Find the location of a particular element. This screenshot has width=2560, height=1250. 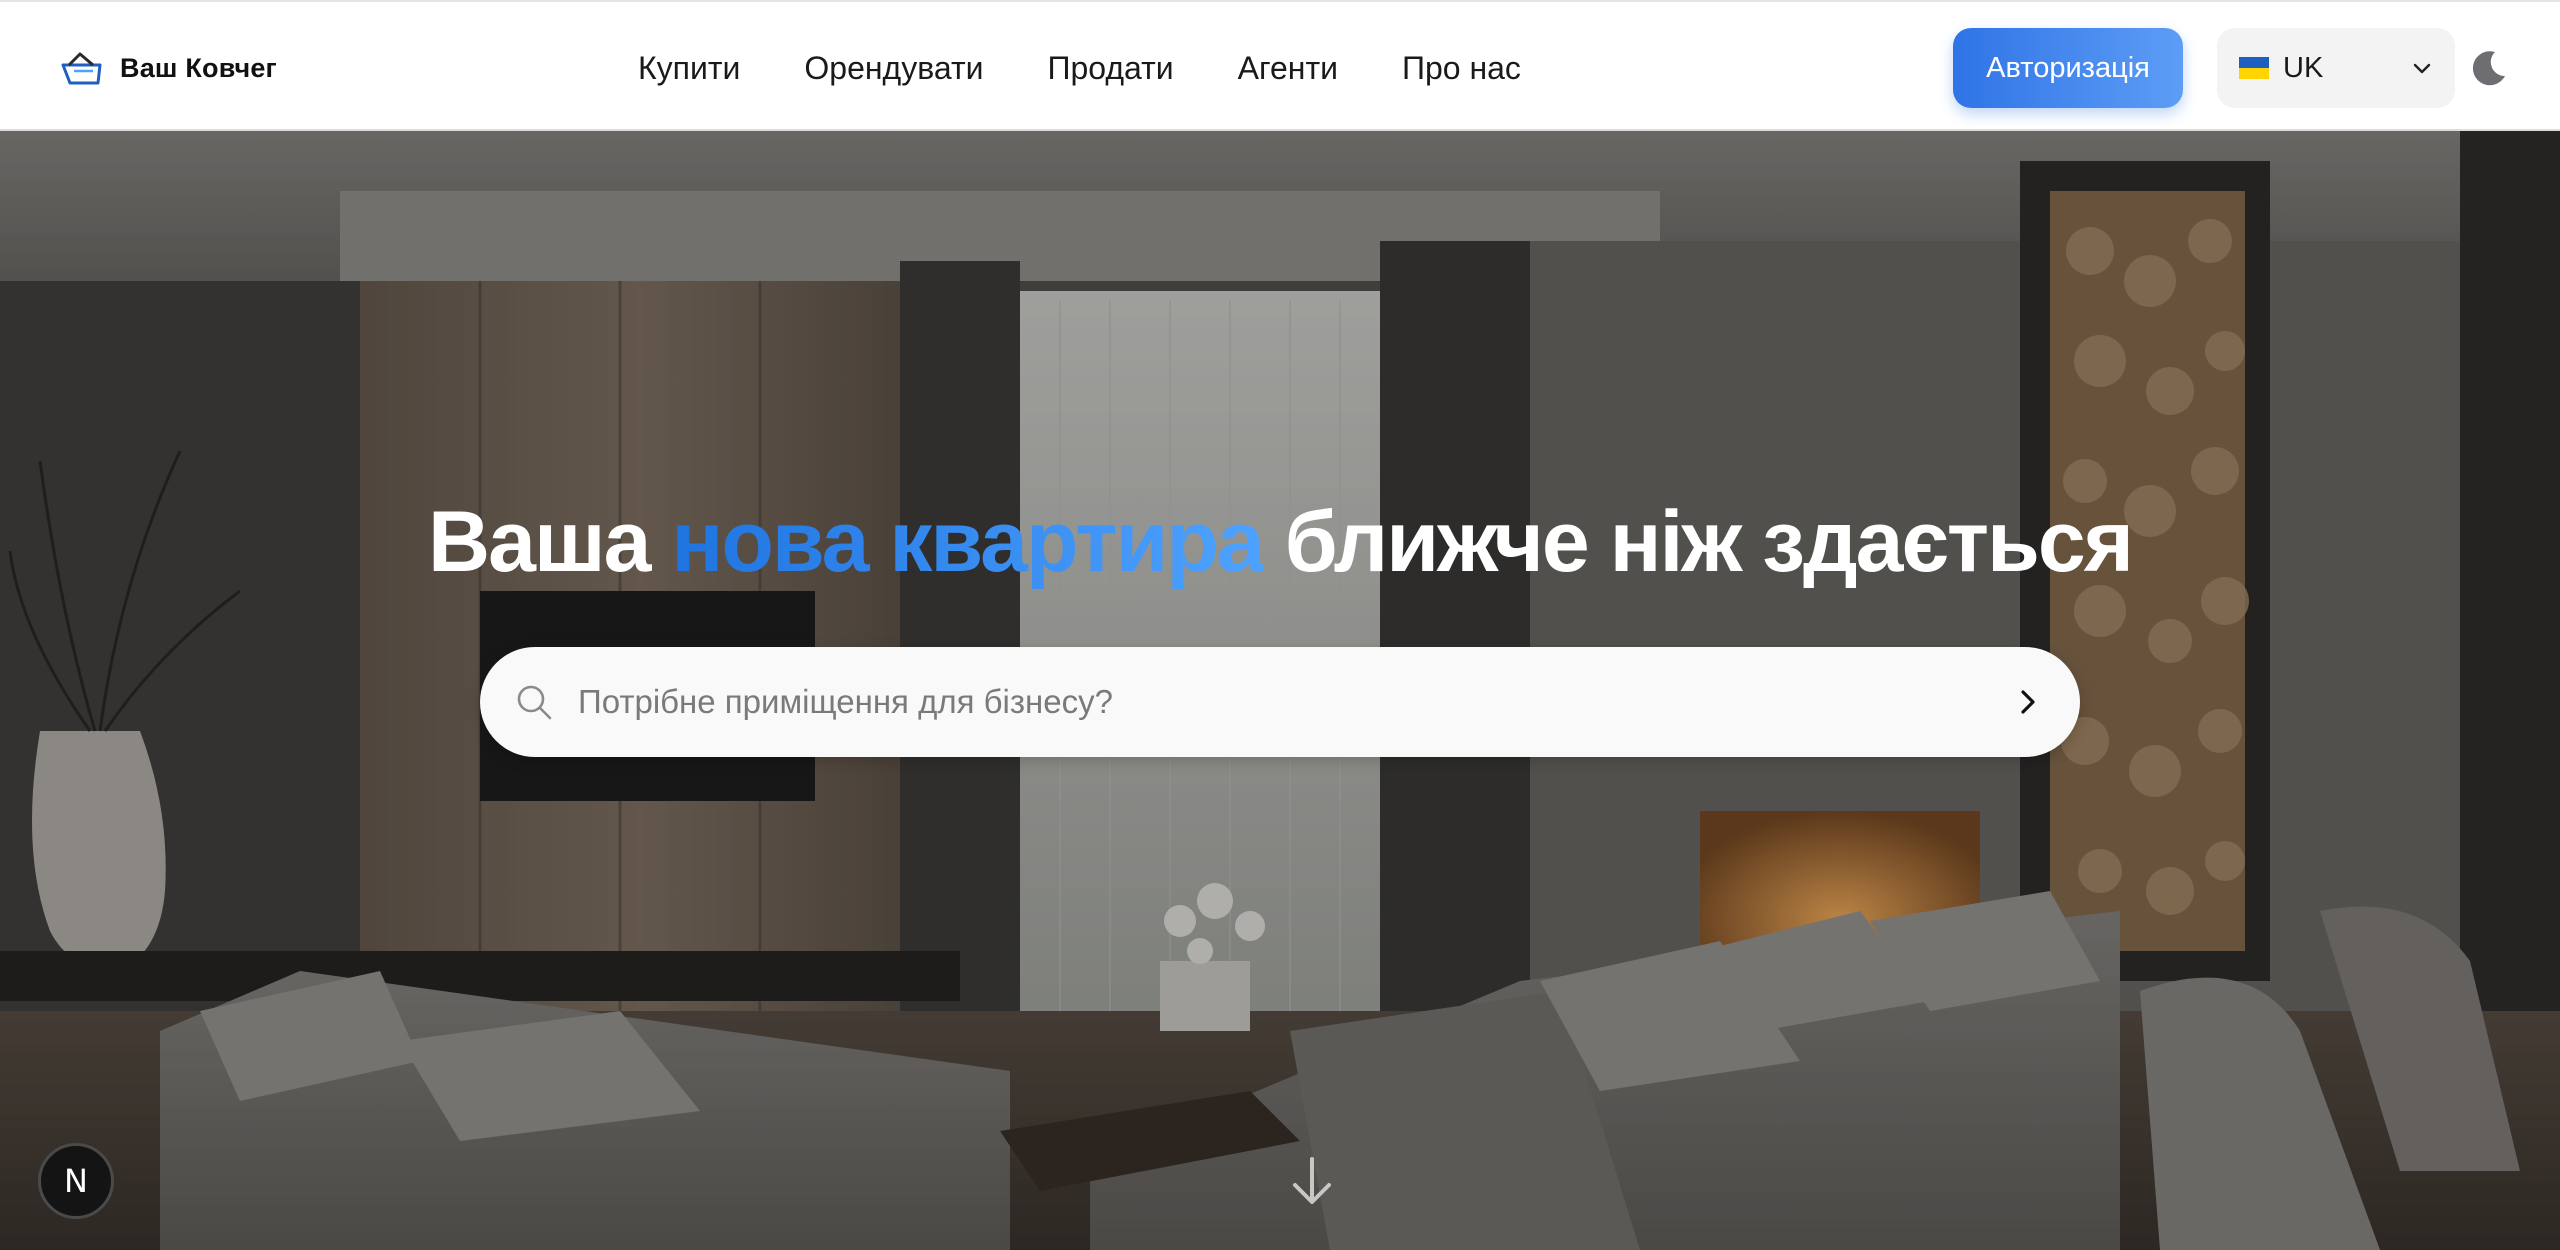

main-nav: Купити Орендувати Продати Агенти Про нас is located at coordinates (1079, 68).